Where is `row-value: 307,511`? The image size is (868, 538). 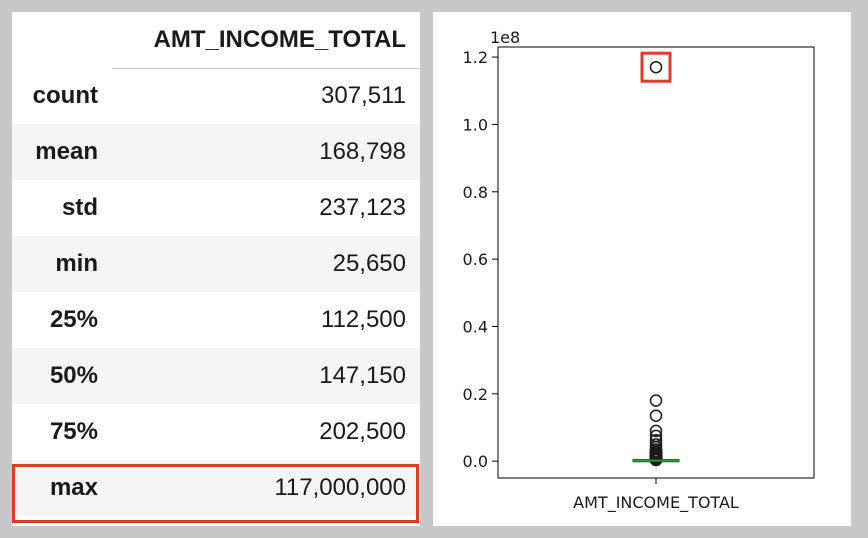 row-value: 307,511 is located at coordinates (363, 96).